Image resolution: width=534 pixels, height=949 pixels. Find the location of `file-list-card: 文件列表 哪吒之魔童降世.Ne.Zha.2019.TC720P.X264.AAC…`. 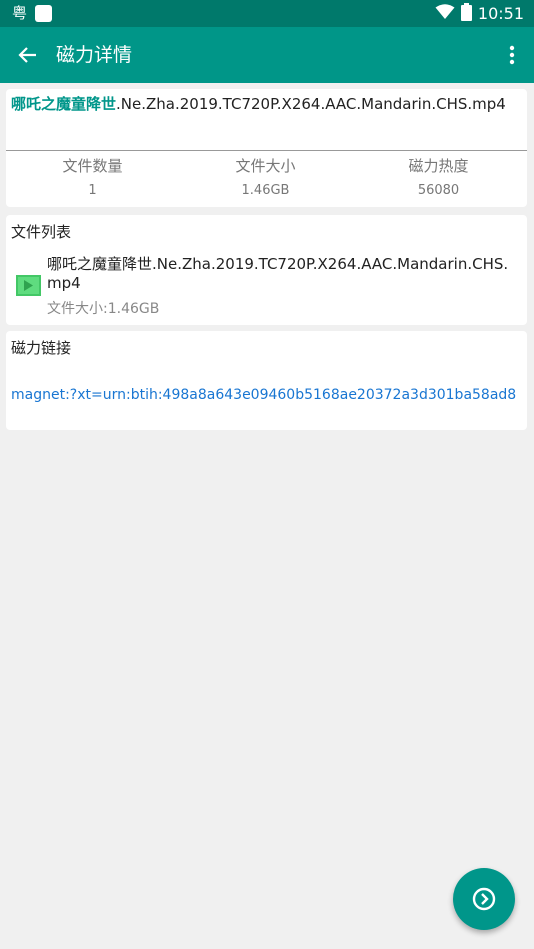

file-list-card: 文件列表 哪吒之魔童降世.Ne.Zha.2019.TC720P.X264.AAC… is located at coordinates (266, 270).